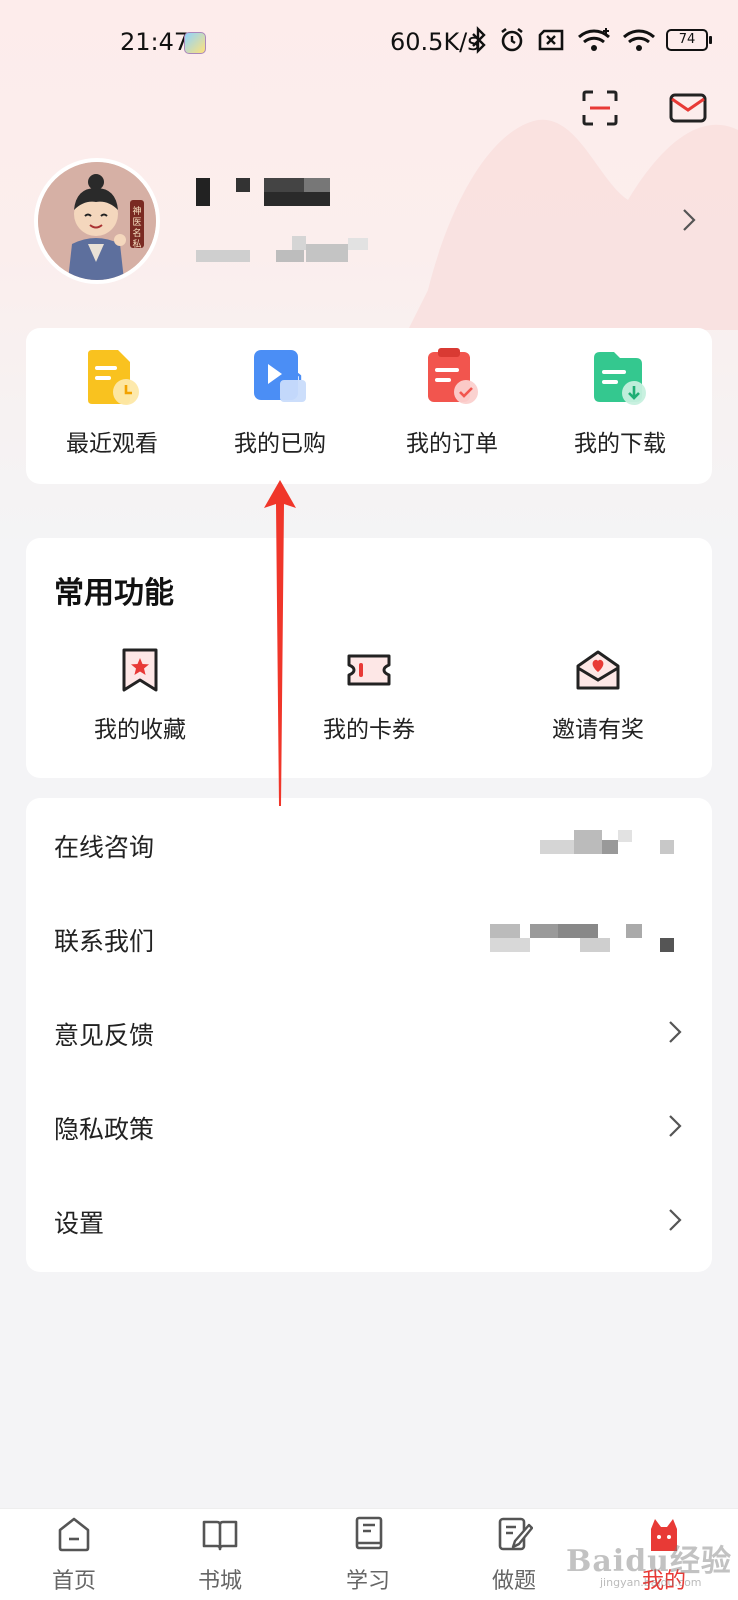  What do you see at coordinates (598, 695) in the screenshot?
I see `common-item-invite: 邀请有奖` at bounding box center [598, 695].